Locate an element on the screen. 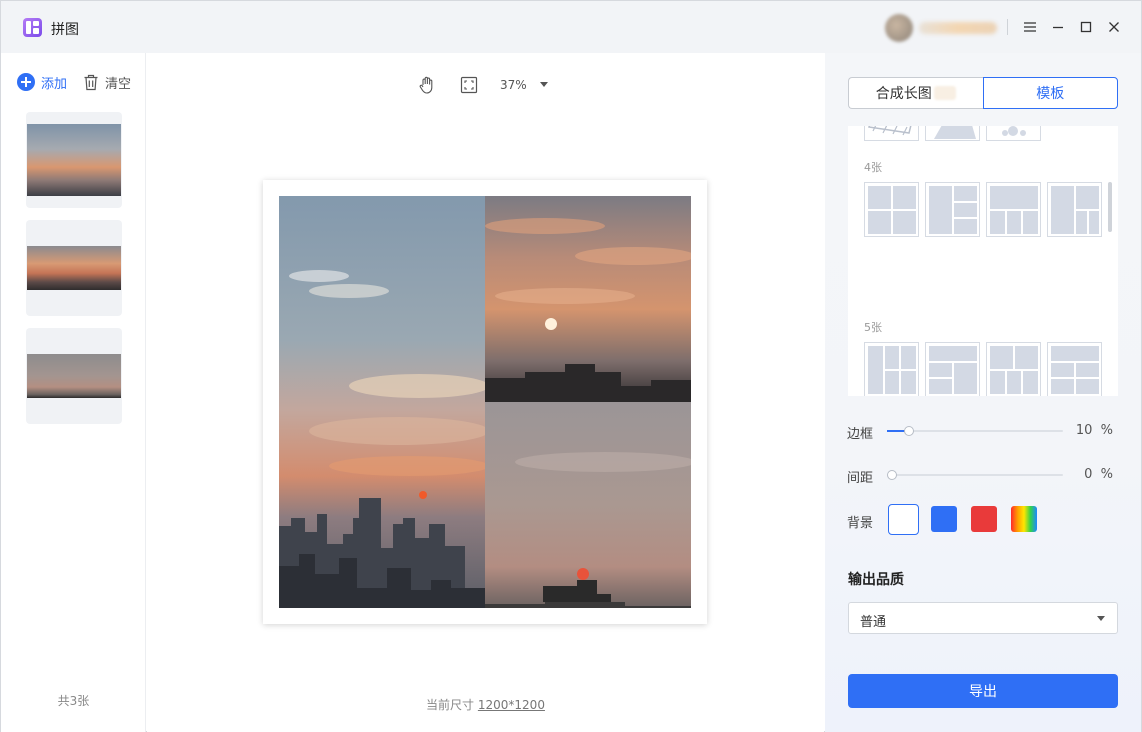 This screenshot has height=732, width=1142. add-label: 添加 is located at coordinates (54, 84).